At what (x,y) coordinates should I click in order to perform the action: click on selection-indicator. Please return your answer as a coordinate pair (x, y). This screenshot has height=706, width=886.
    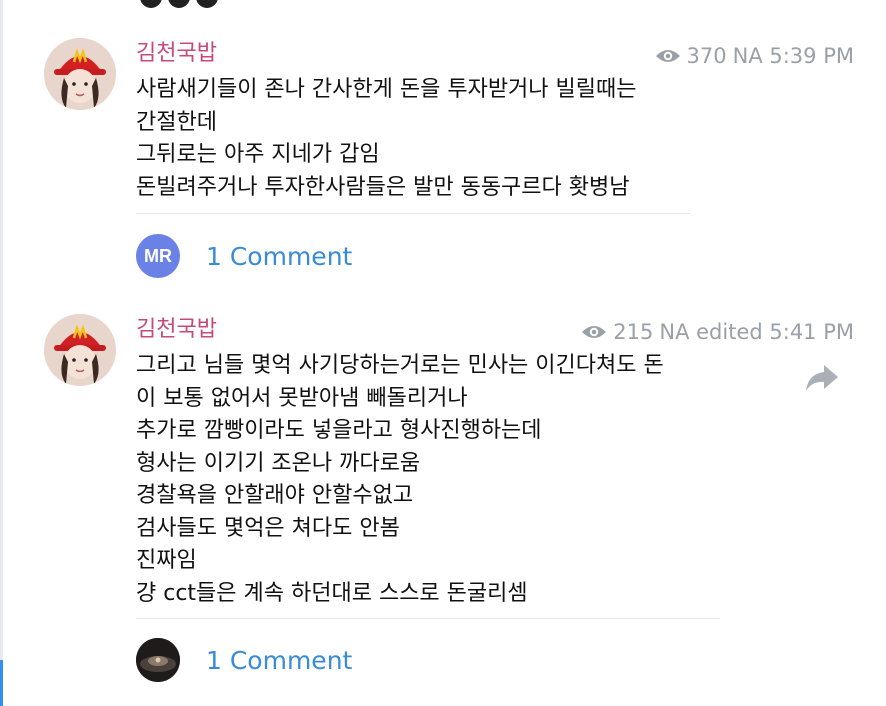
    Looking at the image, I should click on (1, 683).